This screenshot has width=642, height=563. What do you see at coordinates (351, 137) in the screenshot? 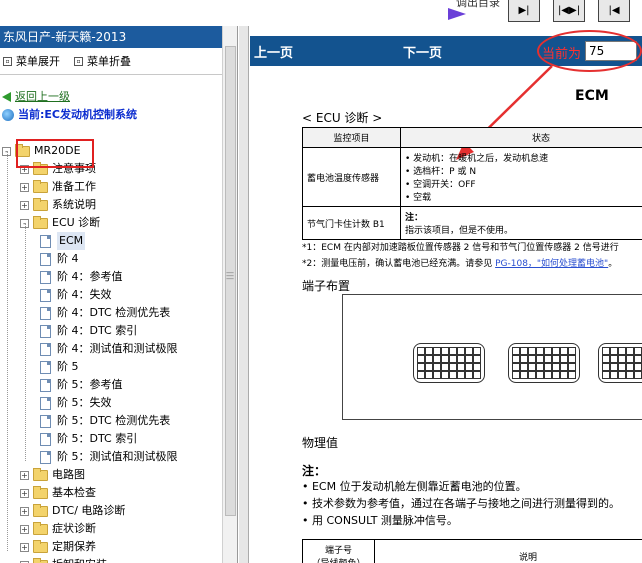
I see `table-header-item: 监控项目` at bounding box center [351, 137].